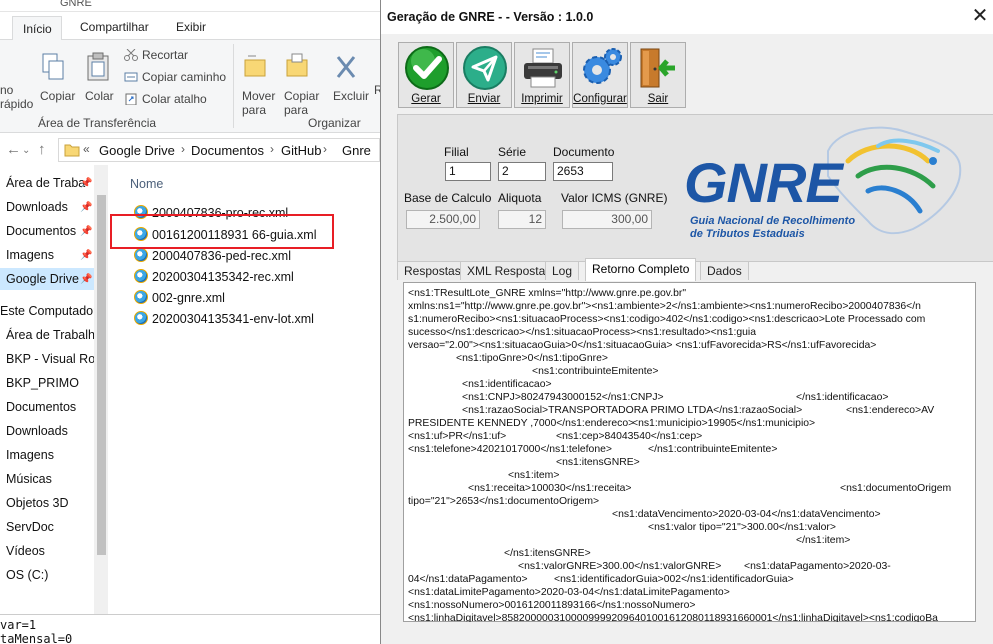 The height and width of the screenshot is (644, 993). Describe the element at coordinates (41, 407) in the screenshot. I see `nav-item-documentos-pc: Documentos` at that location.